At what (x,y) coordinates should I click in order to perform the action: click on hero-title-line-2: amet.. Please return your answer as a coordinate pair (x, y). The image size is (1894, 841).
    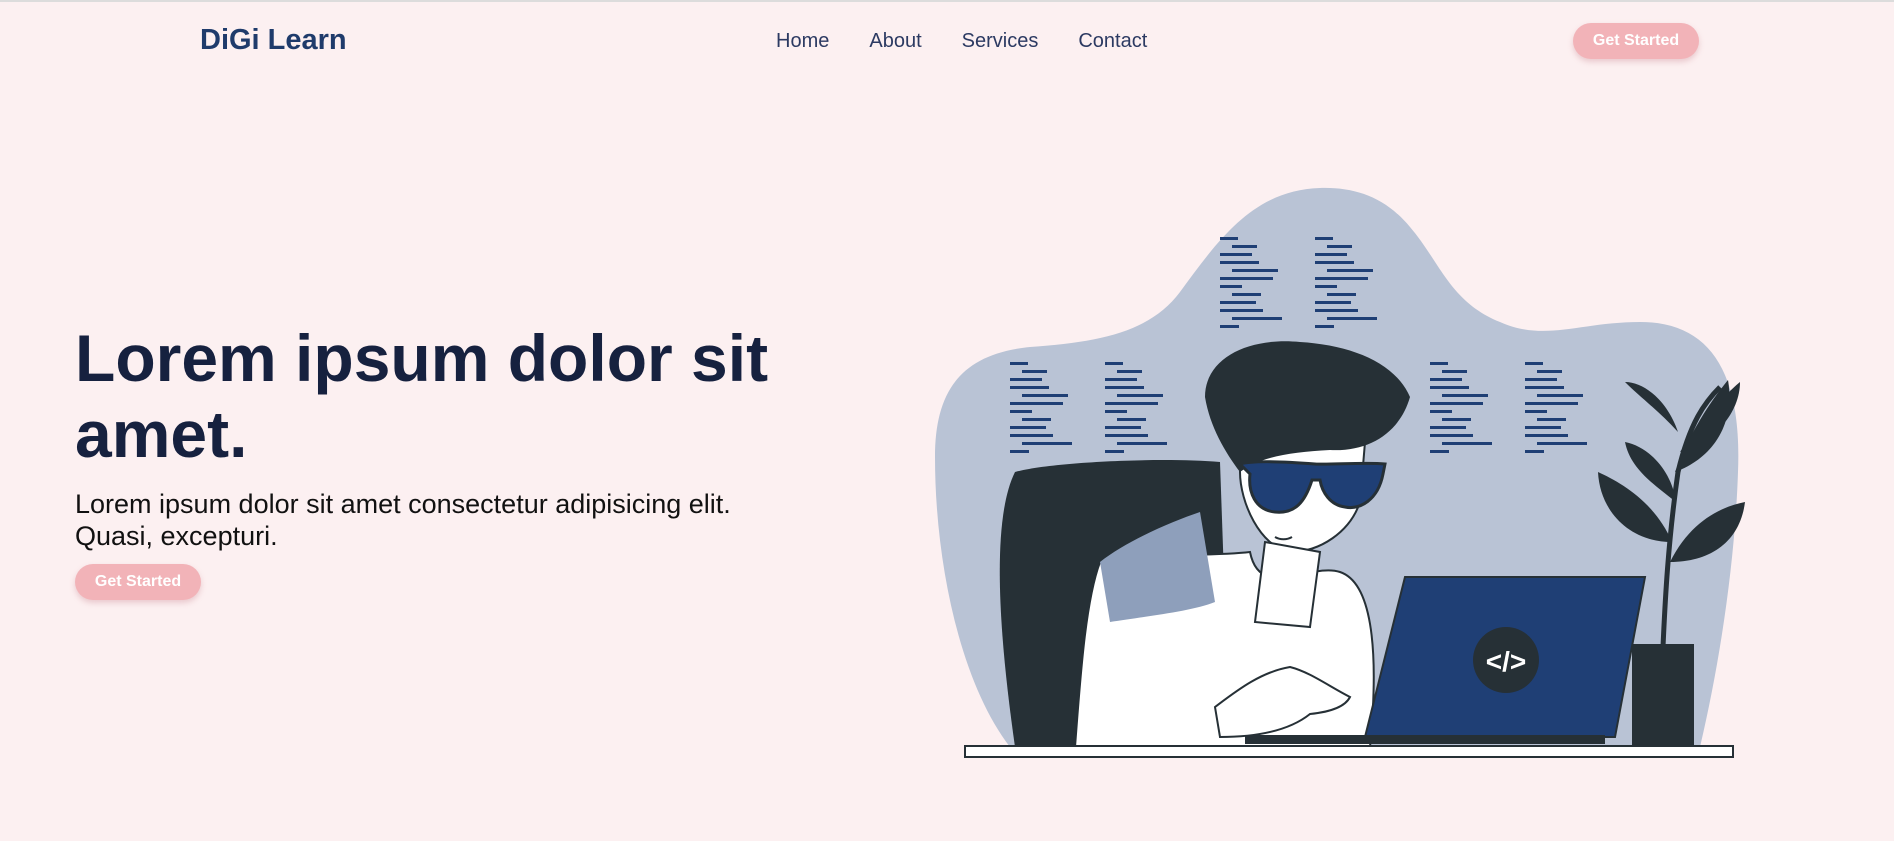
    Looking at the image, I should click on (161, 434).